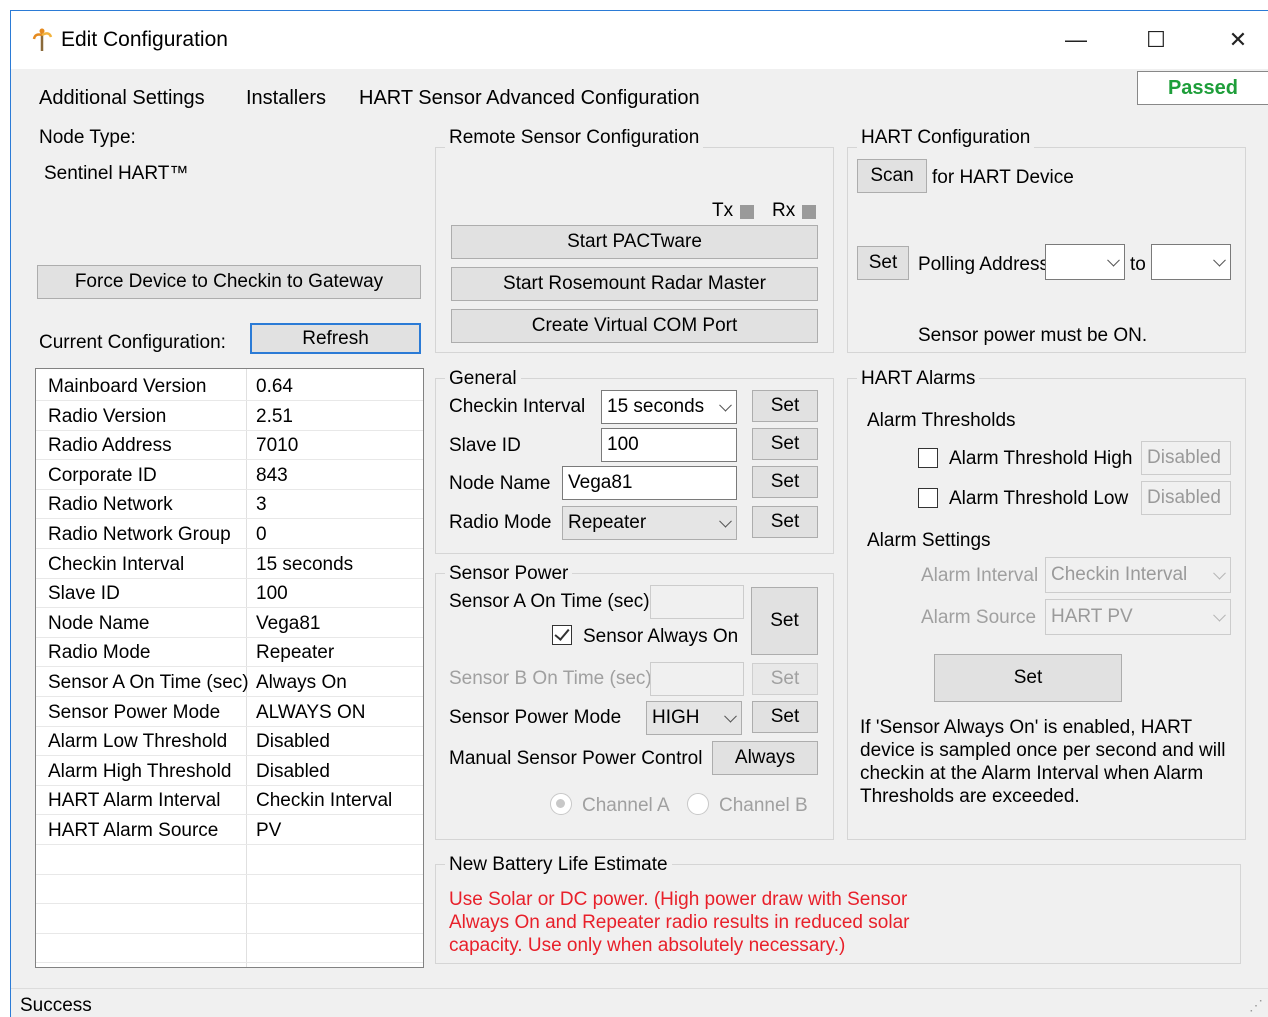  I want to click on alarm-settings-label: Alarm Settings, so click(929, 540).